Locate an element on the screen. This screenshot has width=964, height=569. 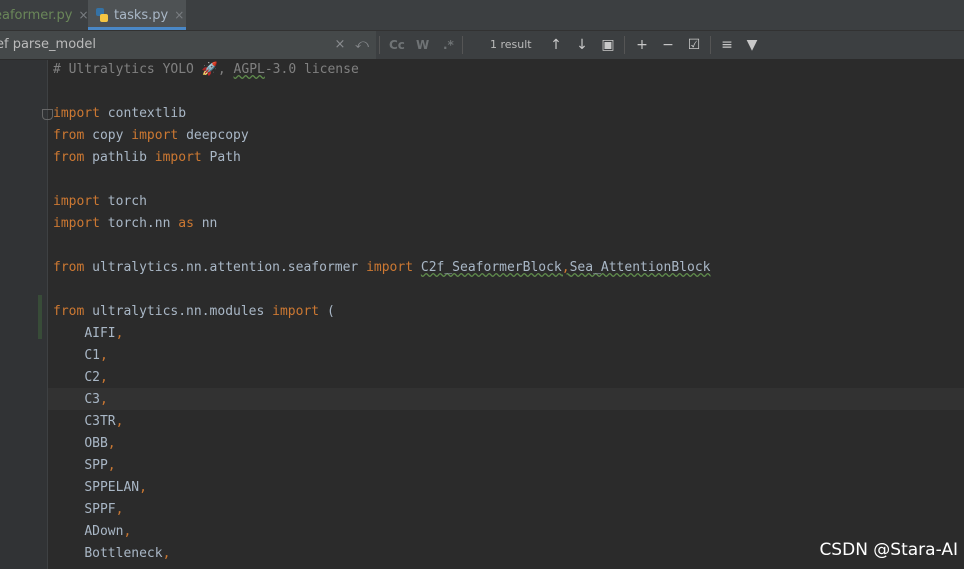
module-name: ultralytics.nn.attention.seaformer is located at coordinates (225, 267).